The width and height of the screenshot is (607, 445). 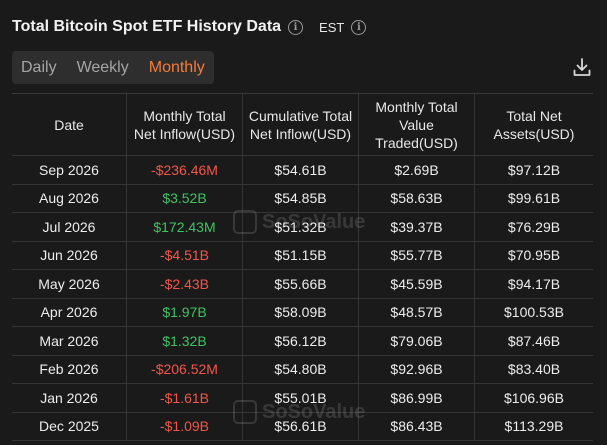 I want to click on column-header-cumulative-inflow: Cumulative Total Net Inflow(USD), so click(x=301, y=124).